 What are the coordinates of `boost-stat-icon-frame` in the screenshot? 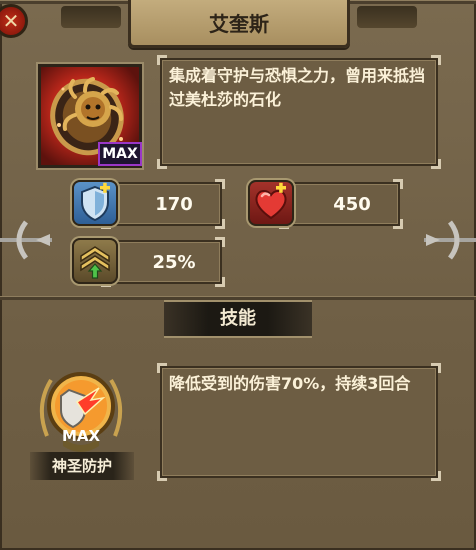 It's located at (95, 261).